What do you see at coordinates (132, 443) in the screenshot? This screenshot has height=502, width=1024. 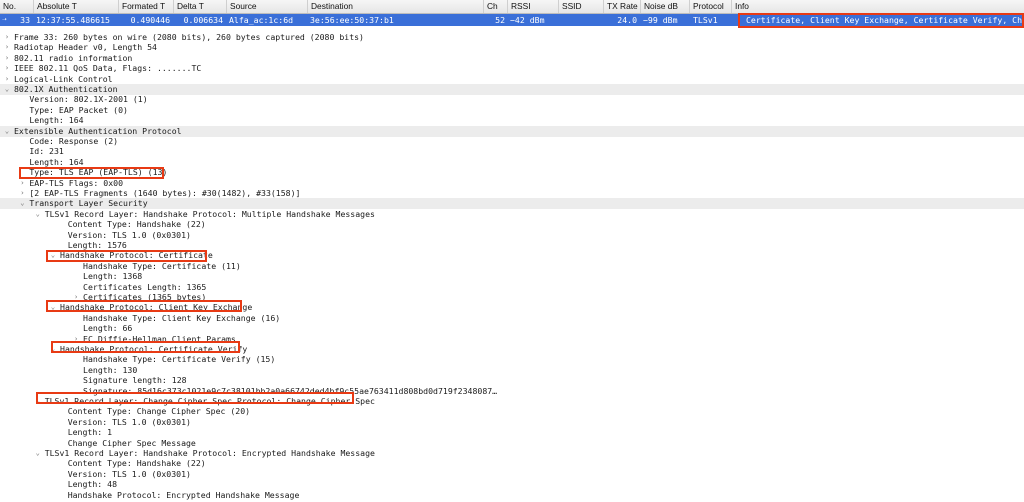 I see `tree-item: Change Cipher Spec Message` at bounding box center [132, 443].